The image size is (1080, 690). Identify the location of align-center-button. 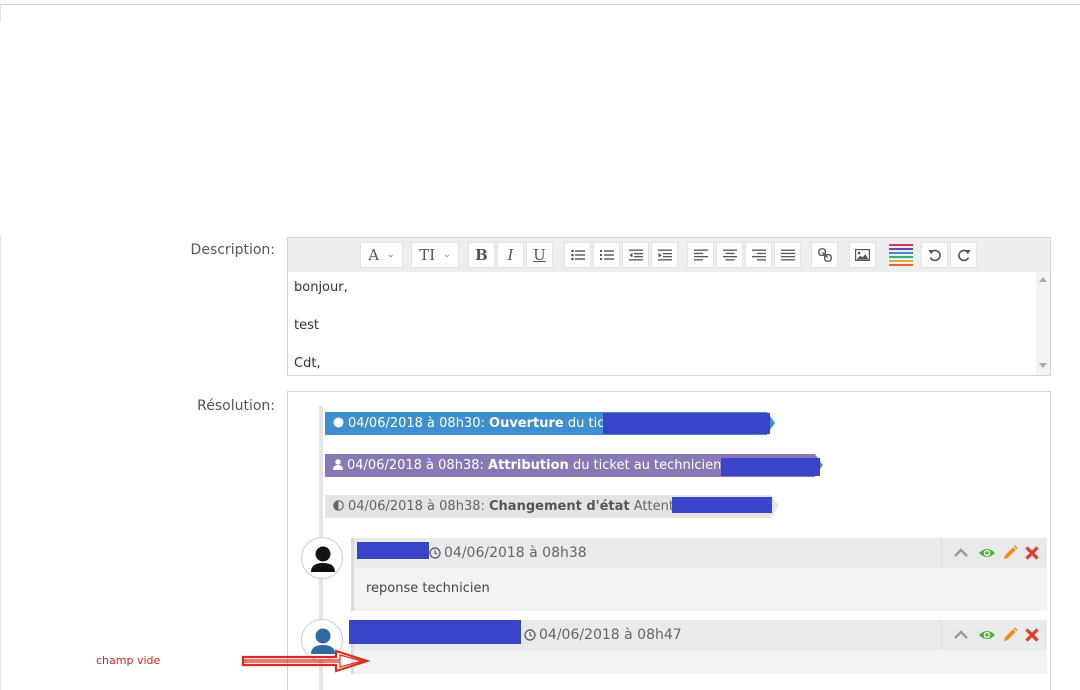
(729, 255).